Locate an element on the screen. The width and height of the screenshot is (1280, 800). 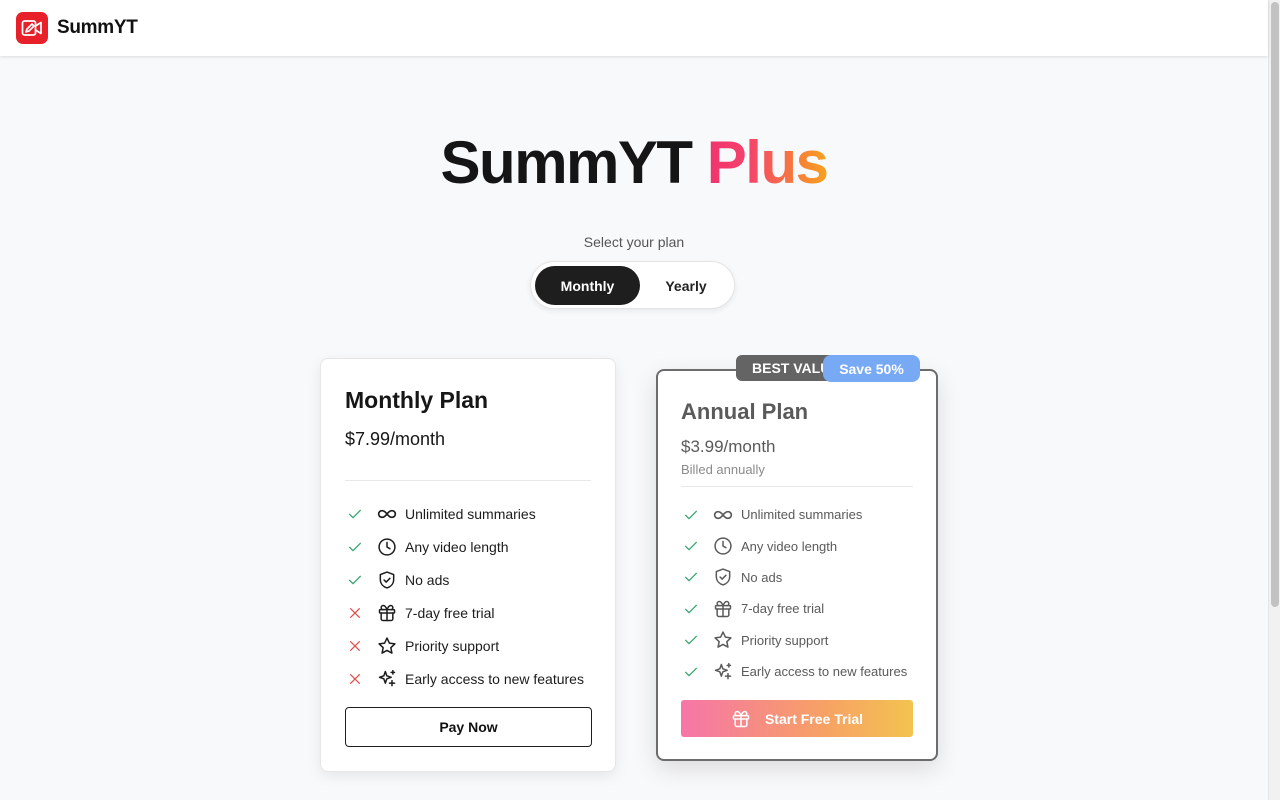
toggle-monthly: Monthly is located at coordinates (587, 285).